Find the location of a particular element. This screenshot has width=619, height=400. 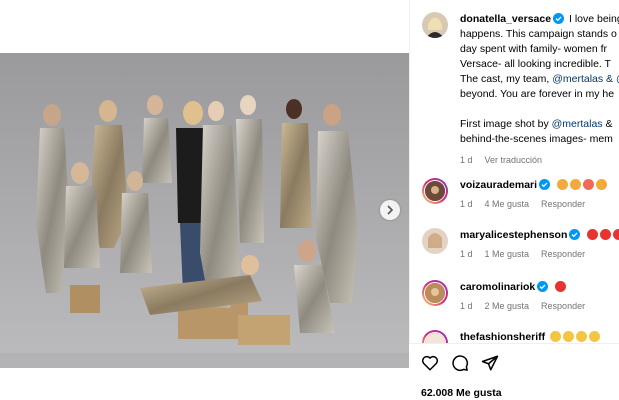

comment-item: caromolinariok 1 d 2 Me gusta Responder is located at coordinates (520, 295).